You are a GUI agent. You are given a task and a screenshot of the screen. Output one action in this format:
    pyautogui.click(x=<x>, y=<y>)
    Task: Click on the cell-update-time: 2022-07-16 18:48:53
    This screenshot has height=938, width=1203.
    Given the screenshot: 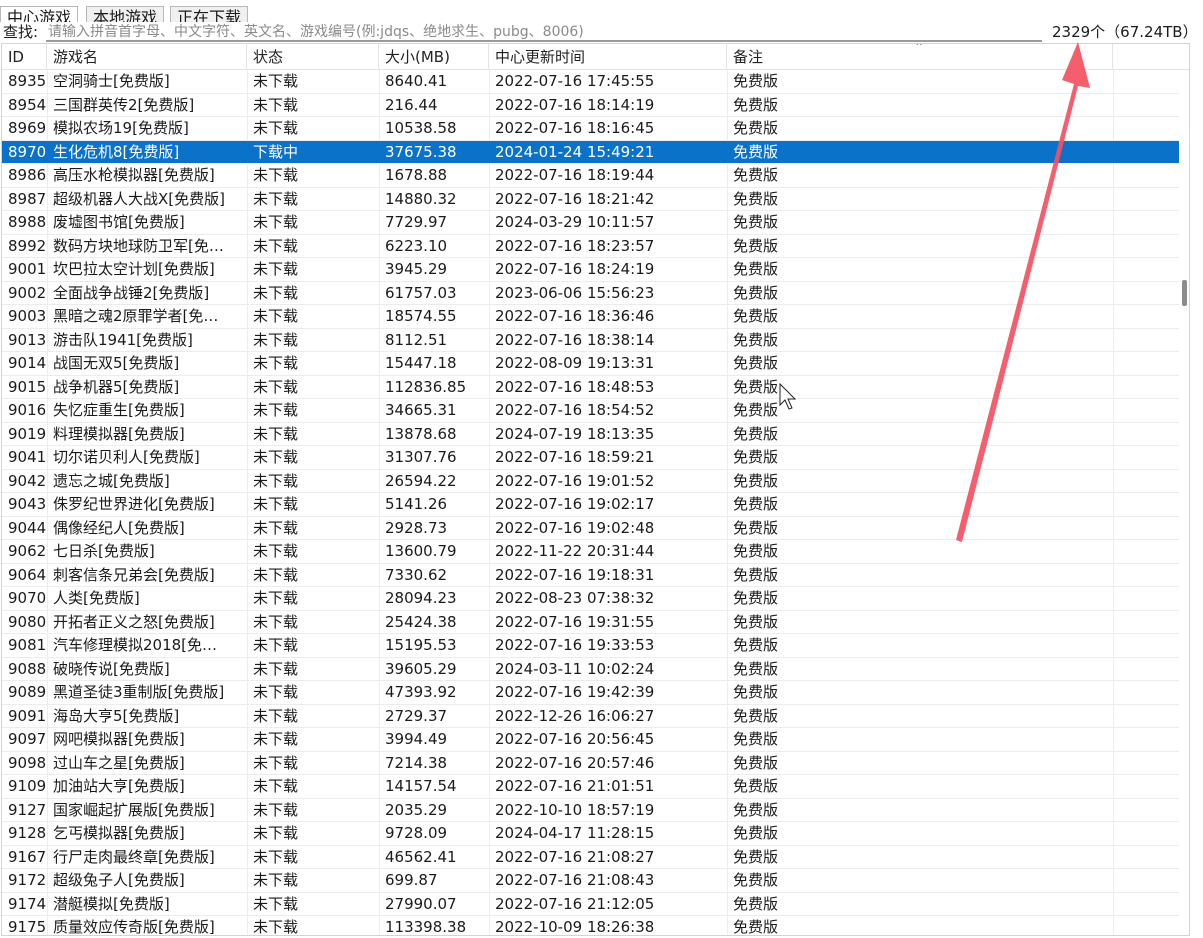 What is the action you would take?
    pyautogui.click(x=575, y=386)
    